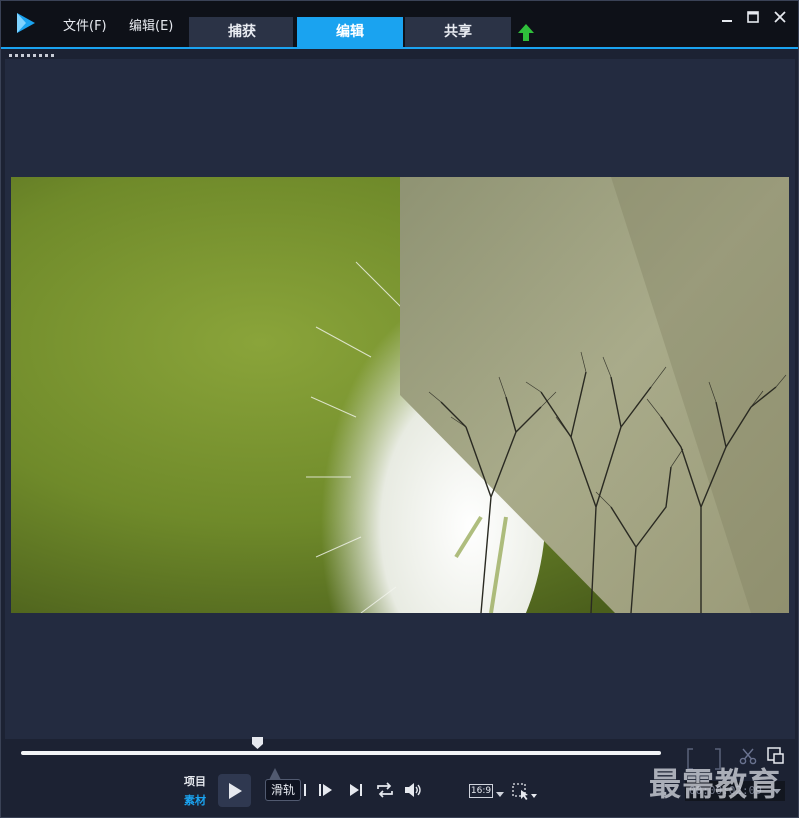  Describe the element at coordinates (242, 32) in the screenshot. I see `tab-capture: 捕获` at that location.